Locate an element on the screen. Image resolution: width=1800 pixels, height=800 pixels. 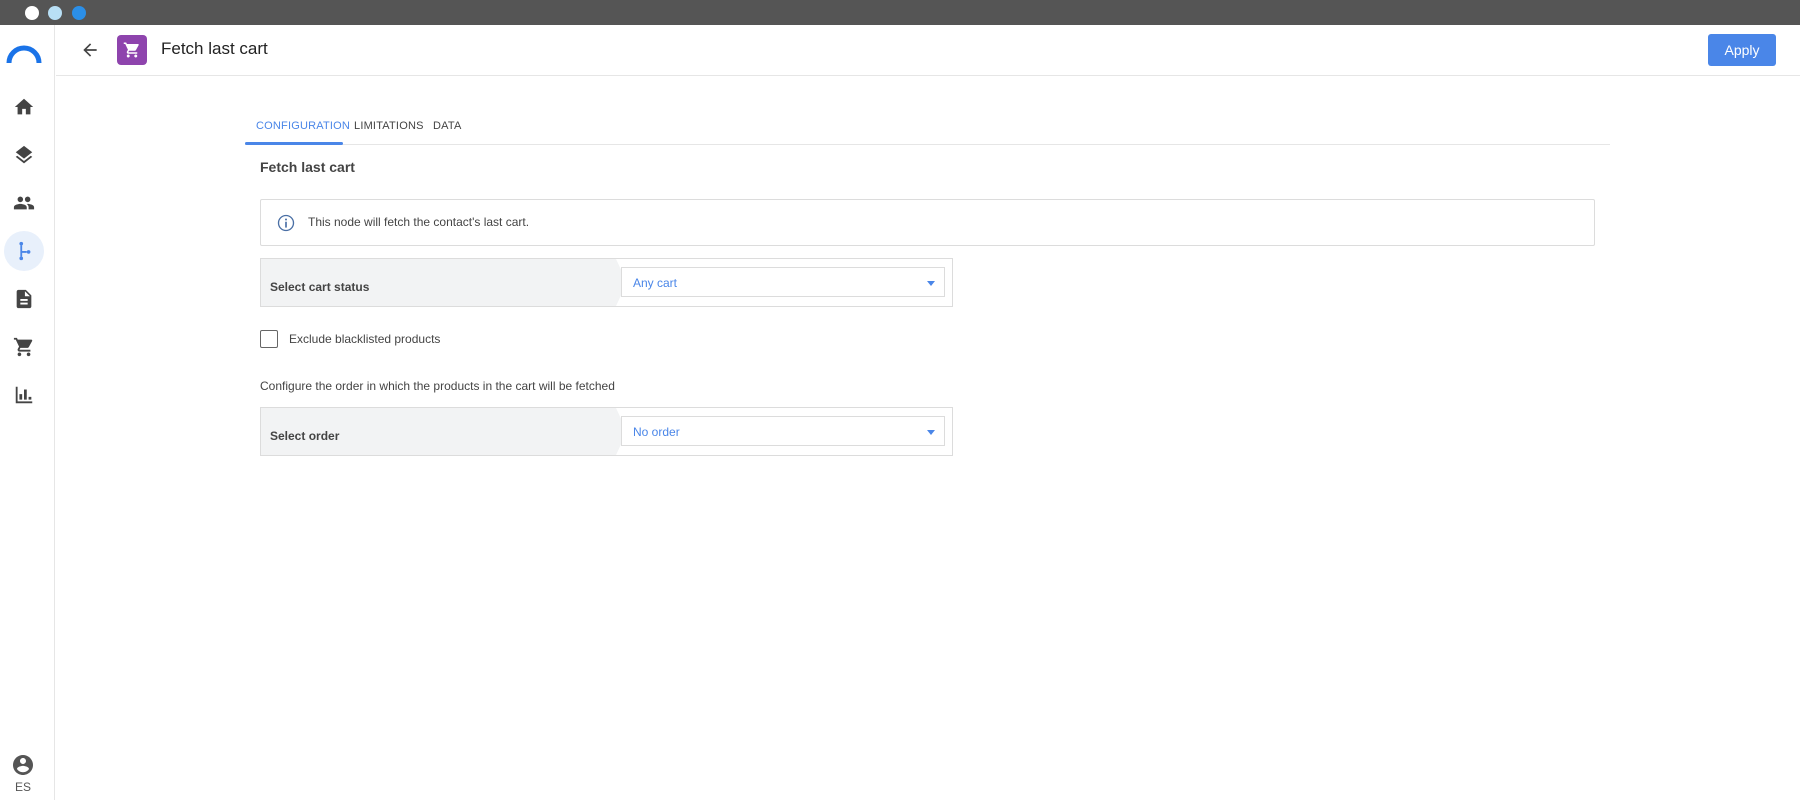
sidebar-item-layers is located at coordinates (24, 155).